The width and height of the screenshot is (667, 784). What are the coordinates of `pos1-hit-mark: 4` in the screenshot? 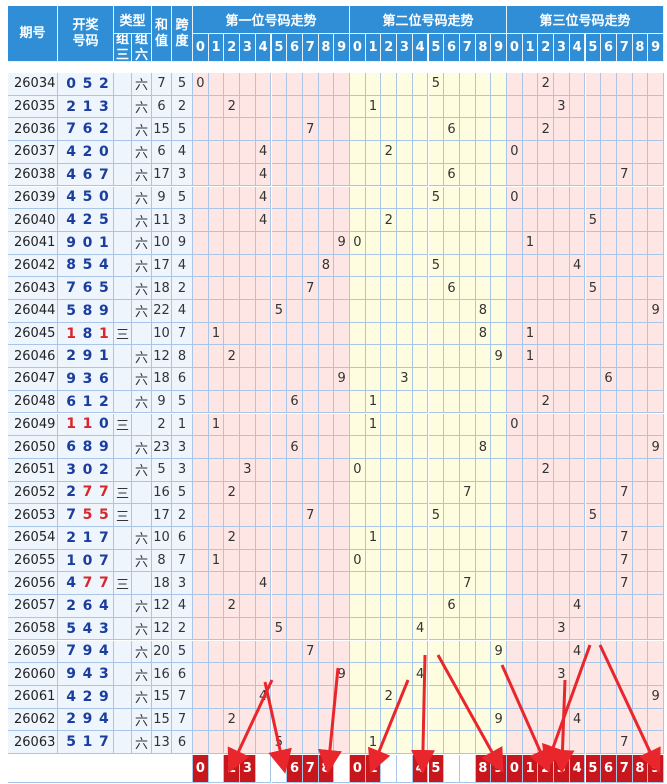 It's located at (263, 175).